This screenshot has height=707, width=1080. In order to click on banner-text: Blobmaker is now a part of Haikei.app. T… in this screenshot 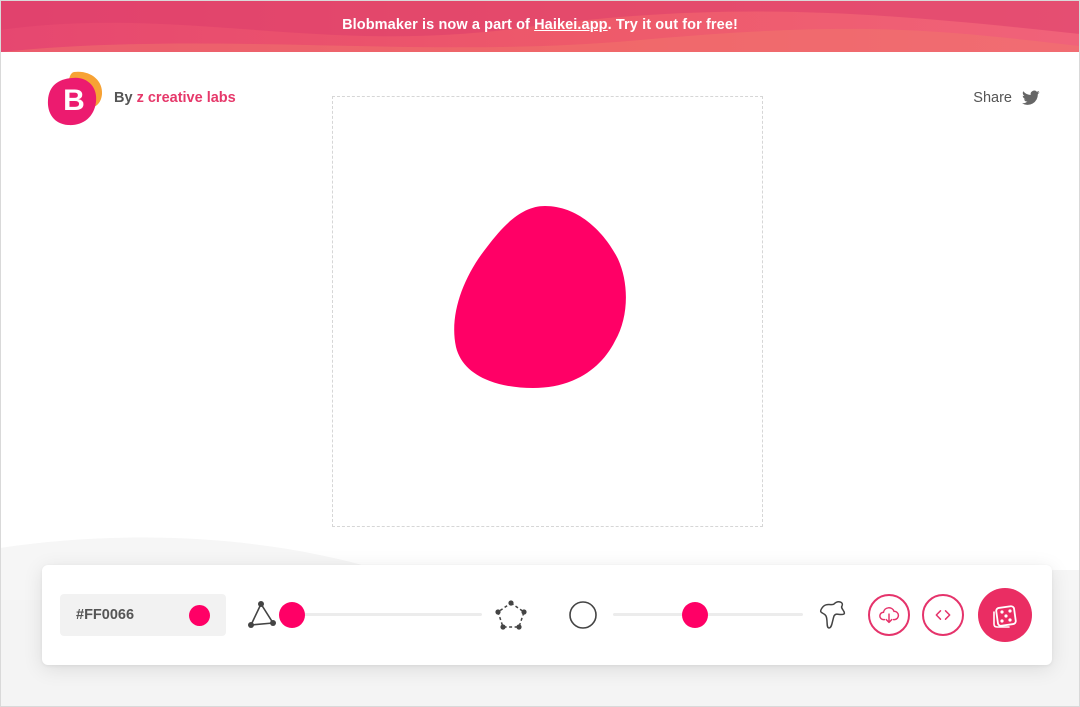, I will do `click(540, 25)`.